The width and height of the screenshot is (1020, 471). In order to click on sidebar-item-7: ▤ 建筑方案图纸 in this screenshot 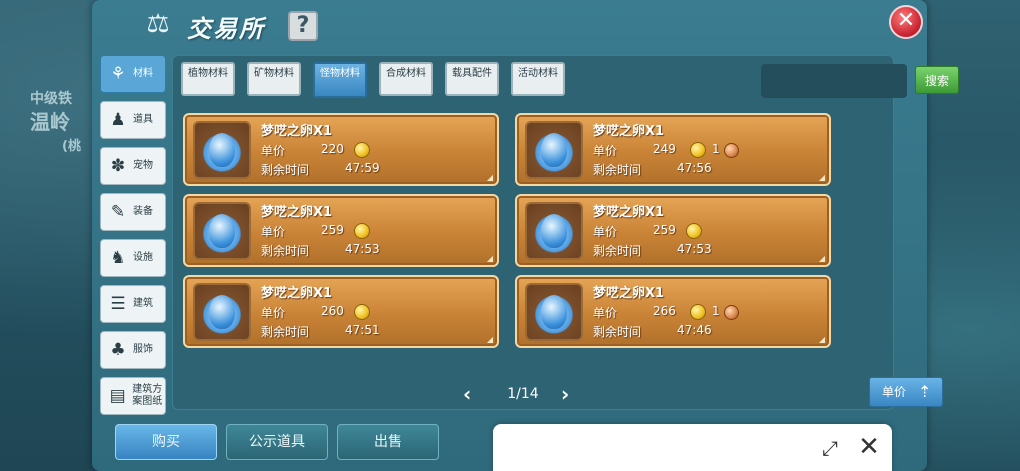, I will do `click(133, 396)`.